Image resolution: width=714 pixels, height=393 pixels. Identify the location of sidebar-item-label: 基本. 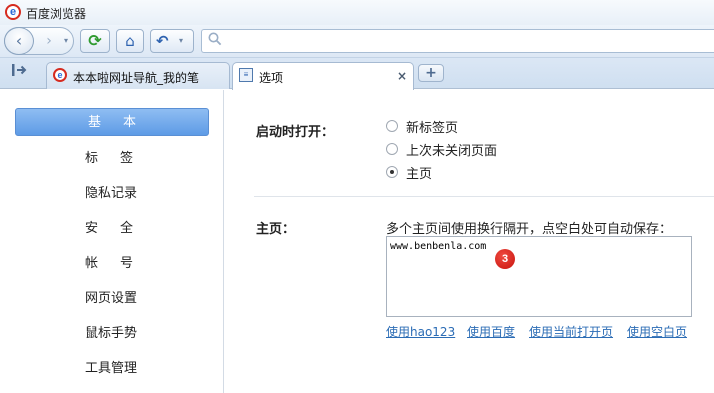
(122, 122).